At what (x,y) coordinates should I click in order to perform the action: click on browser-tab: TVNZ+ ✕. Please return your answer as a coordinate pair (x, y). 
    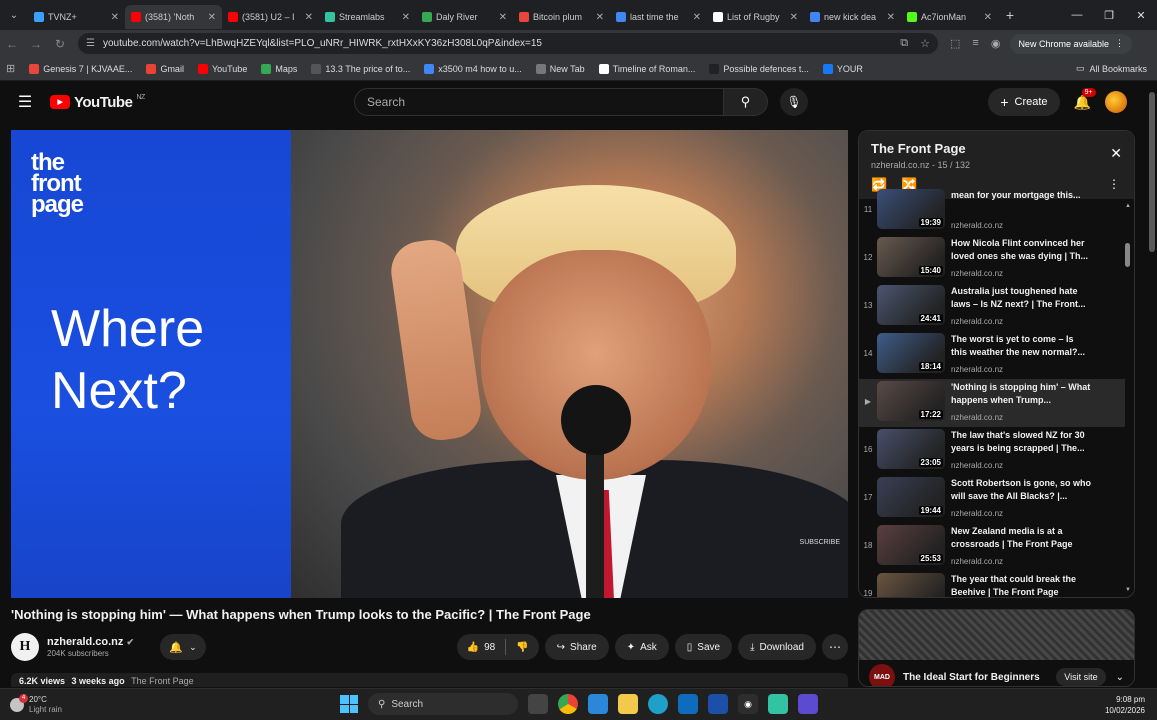
    Looking at the image, I should click on (76, 17).